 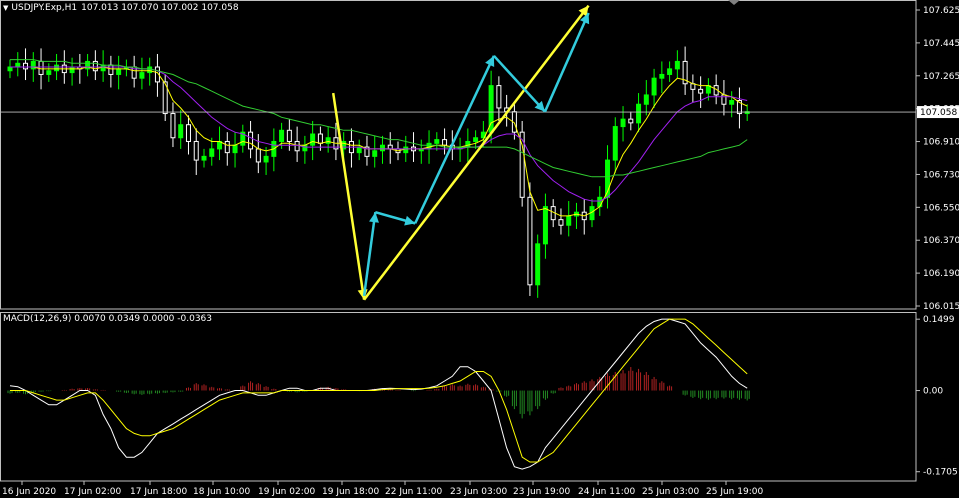 What do you see at coordinates (941, 143) in the screenshot?
I see `price-tick-label: 106.910` at bounding box center [941, 143].